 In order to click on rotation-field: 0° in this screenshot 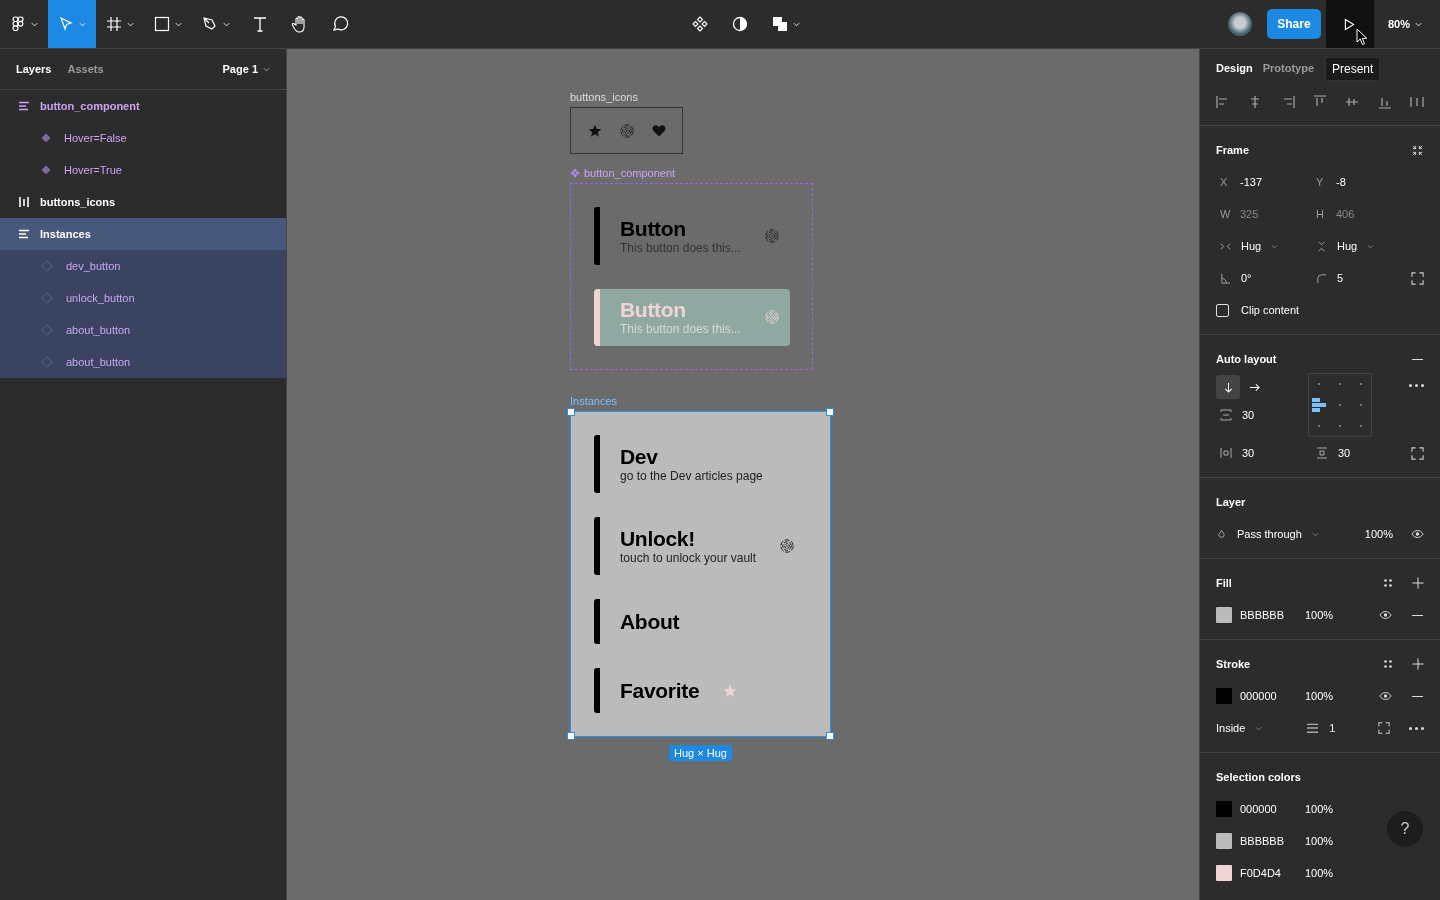, I will do `click(1264, 278)`.